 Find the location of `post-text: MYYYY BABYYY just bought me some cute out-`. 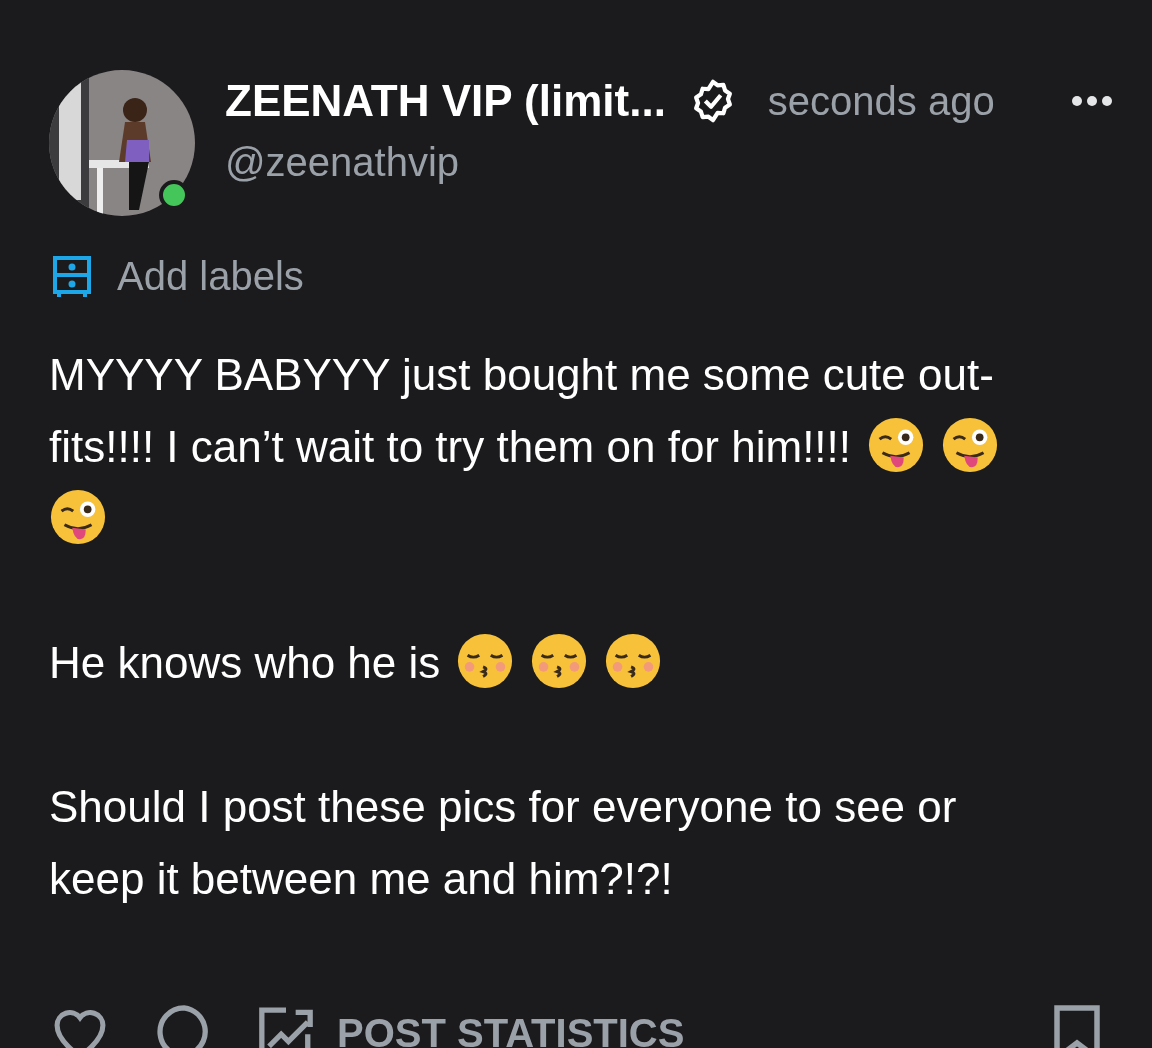

post-text: MYYYY BABYYY just bought me some cute out- is located at coordinates (521, 374).